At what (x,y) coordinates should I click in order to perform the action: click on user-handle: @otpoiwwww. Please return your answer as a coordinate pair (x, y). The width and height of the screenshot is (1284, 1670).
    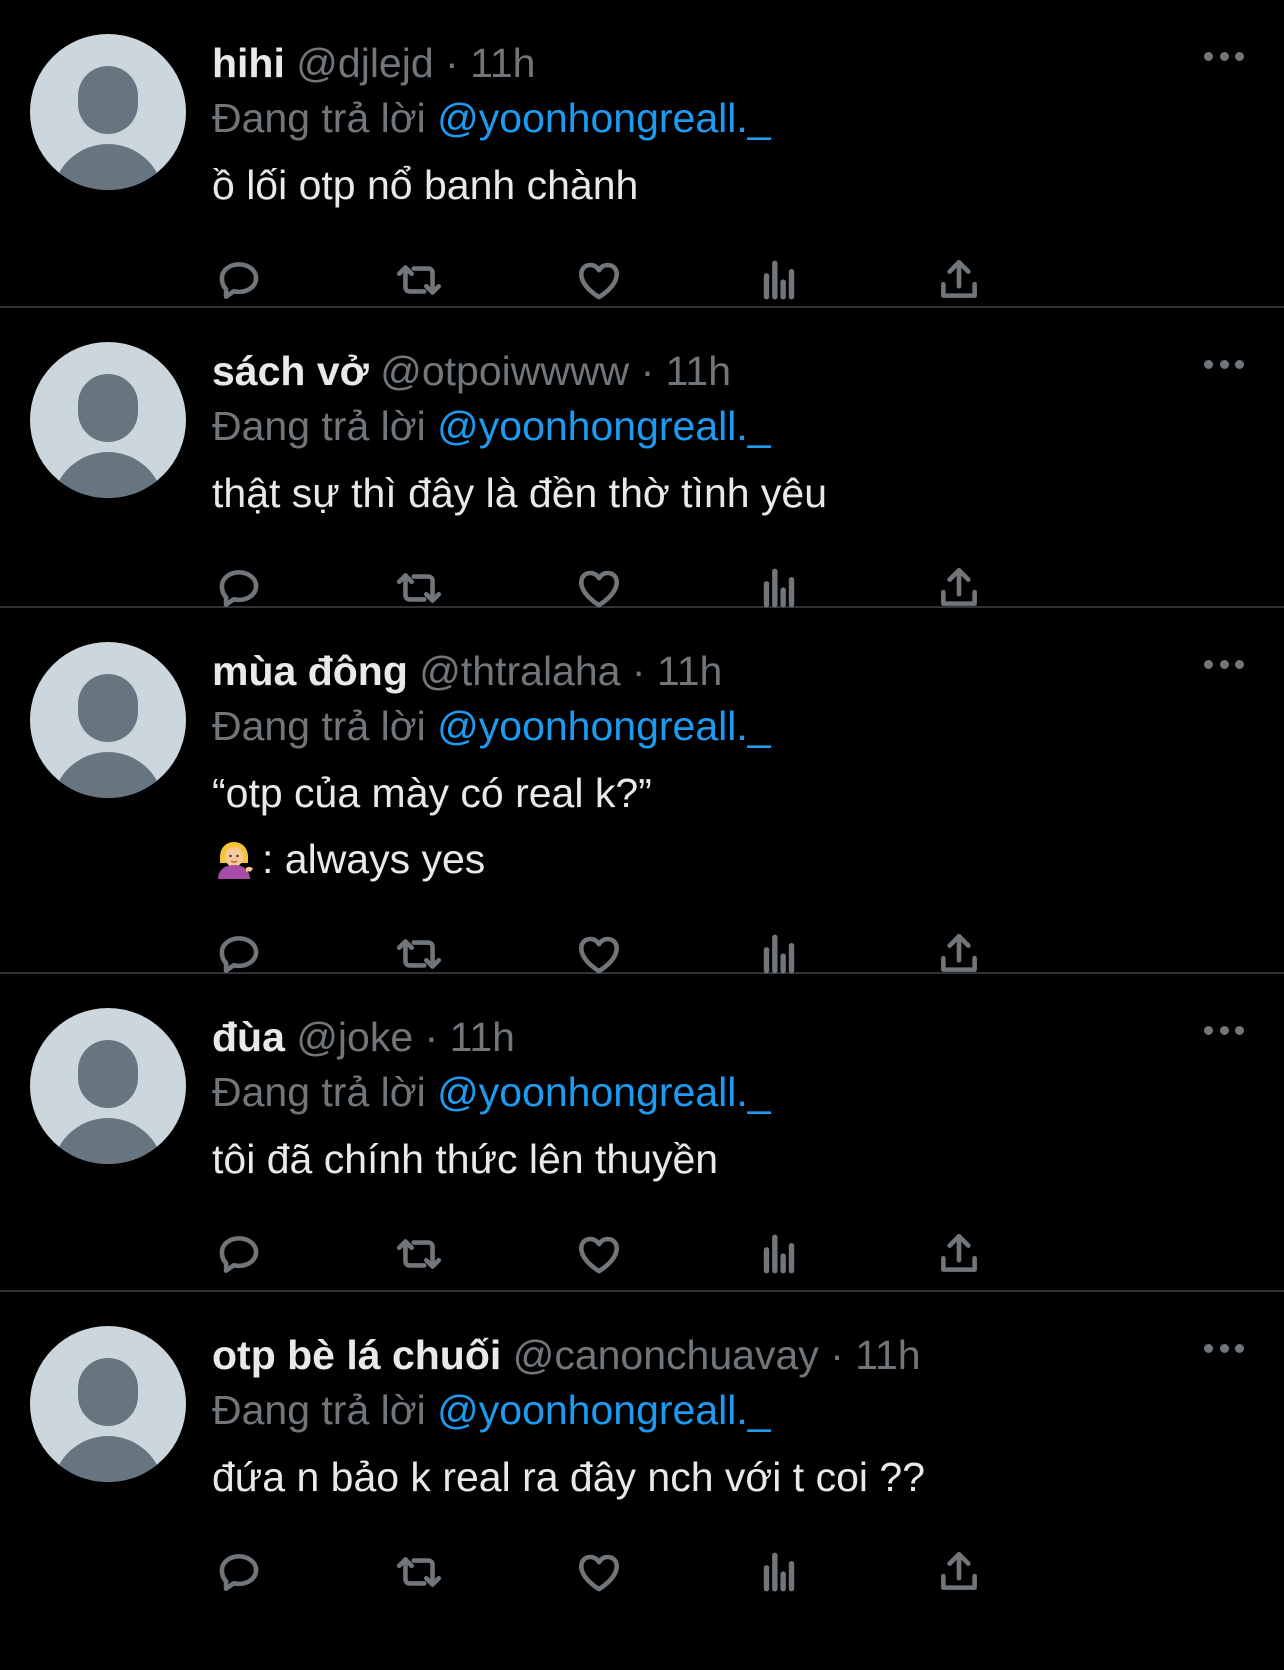
    Looking at the image, I should click on (504, 371).